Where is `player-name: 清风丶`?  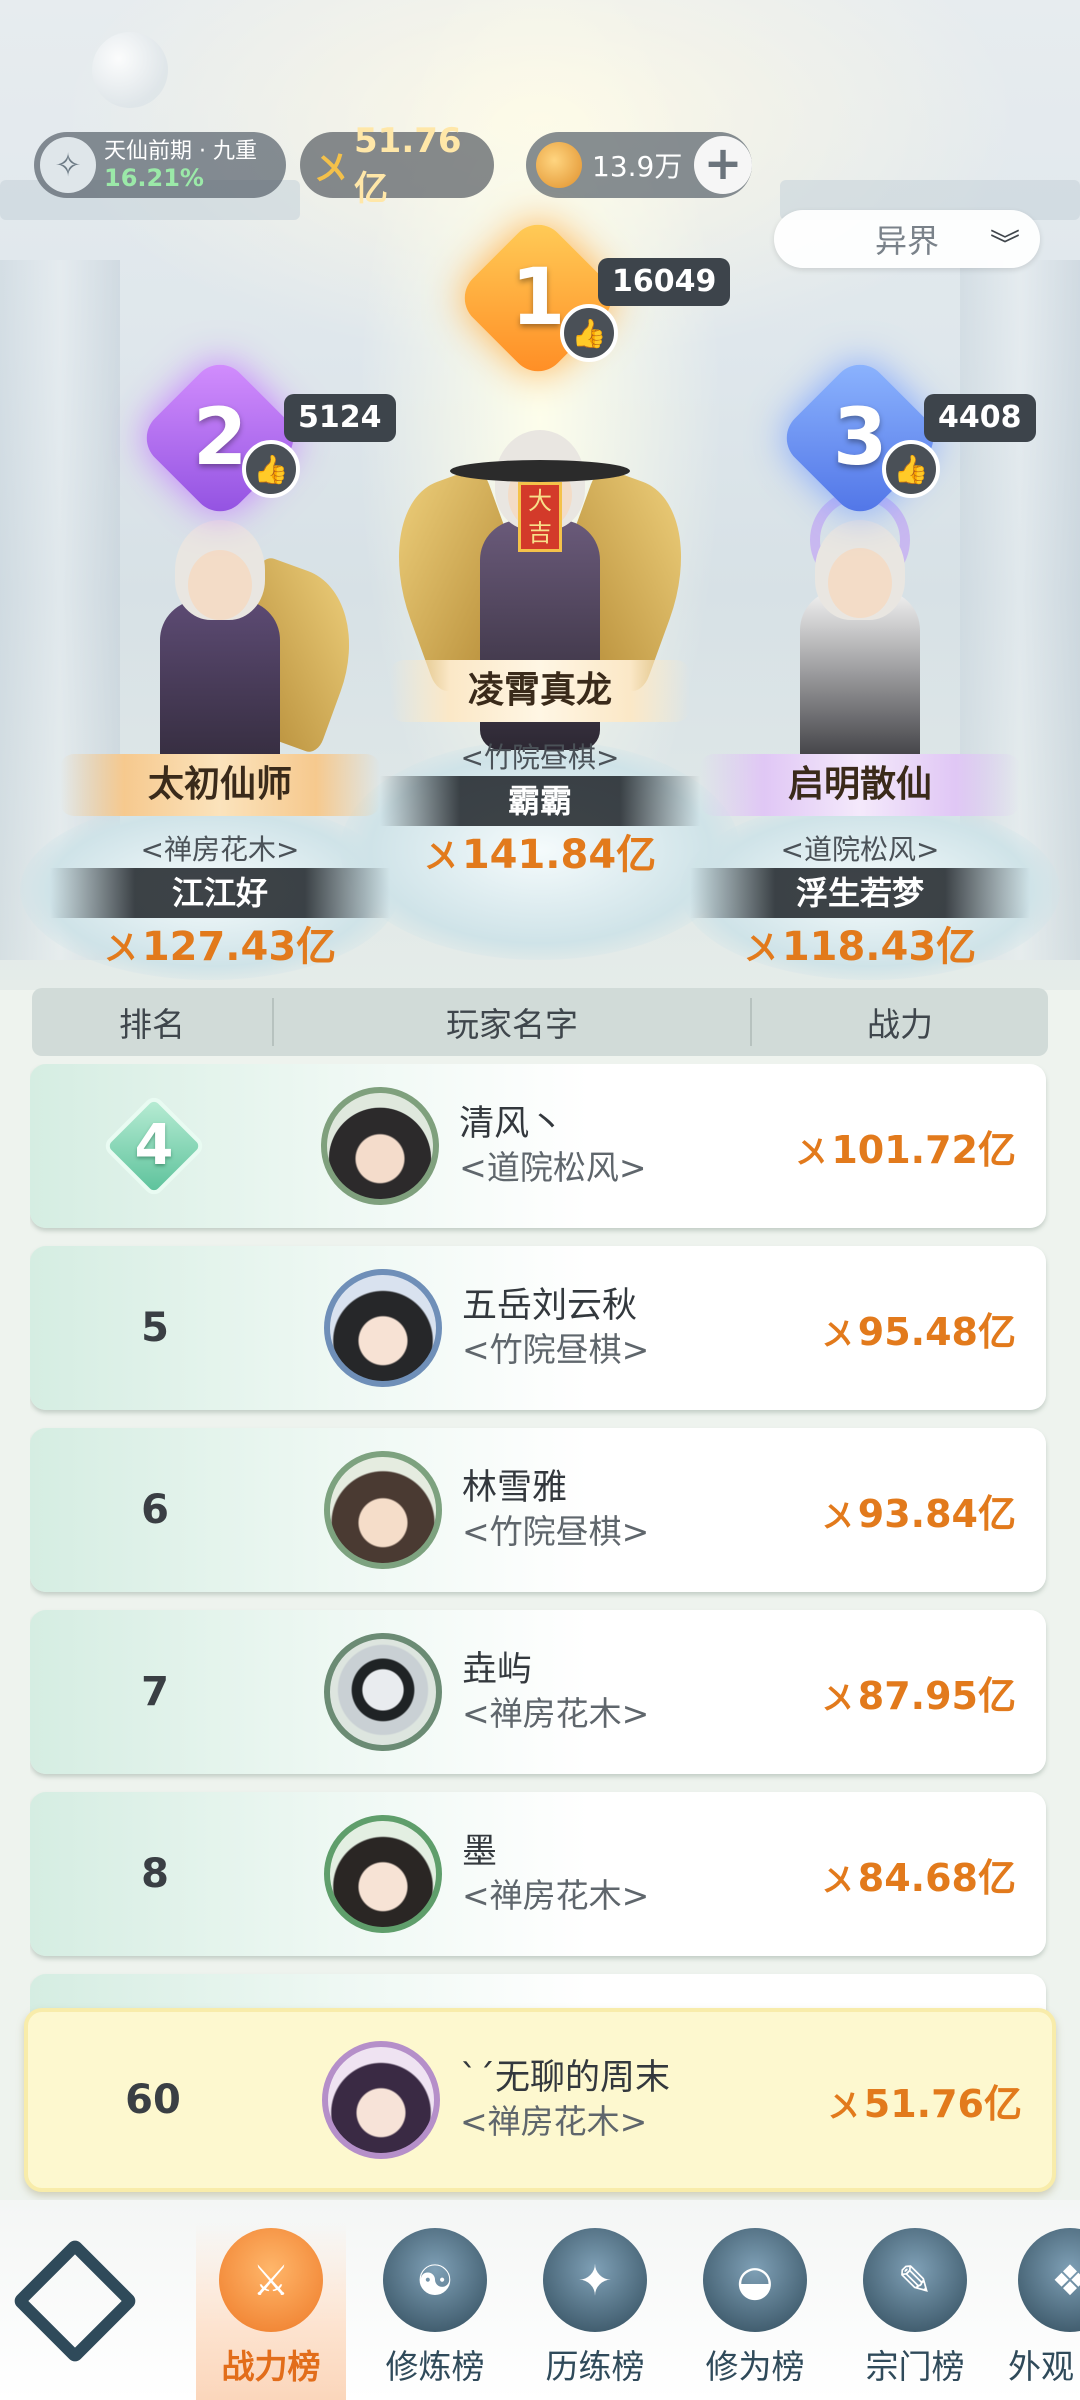
player-name: 清风丶 is located at coordinates (512, 1124).